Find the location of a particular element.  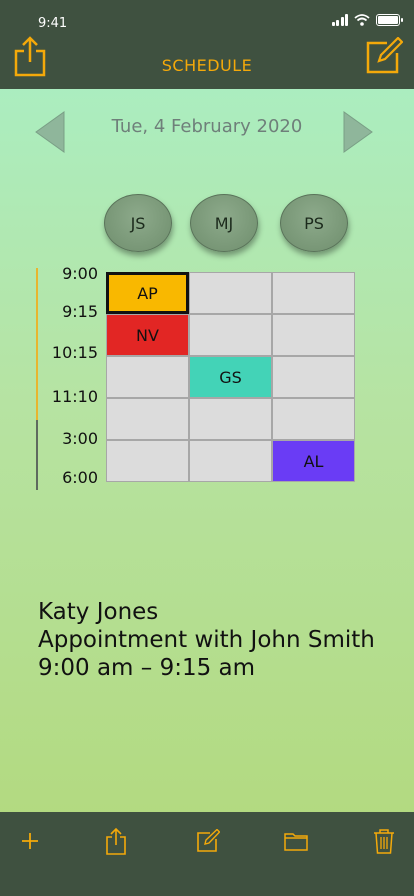

status-icons is located at coordinates (367, 20).